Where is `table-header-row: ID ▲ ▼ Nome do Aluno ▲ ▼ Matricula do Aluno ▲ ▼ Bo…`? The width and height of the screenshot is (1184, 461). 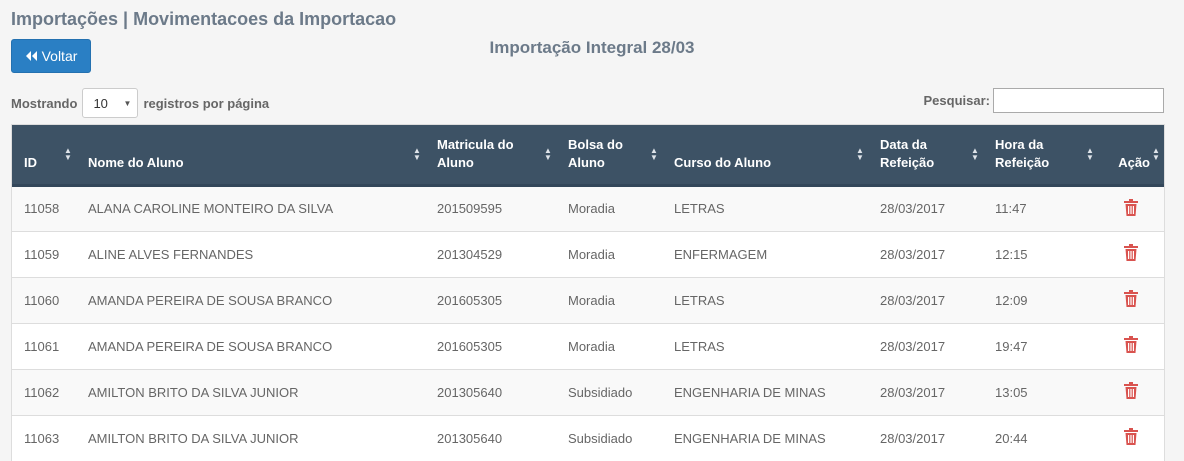
table-header-row: ID ▲ ▼ Nome do Aluno ▲ ▼ Matricula do Aluno ▲ ▼ Bo… is located at coordinates (588, 156).